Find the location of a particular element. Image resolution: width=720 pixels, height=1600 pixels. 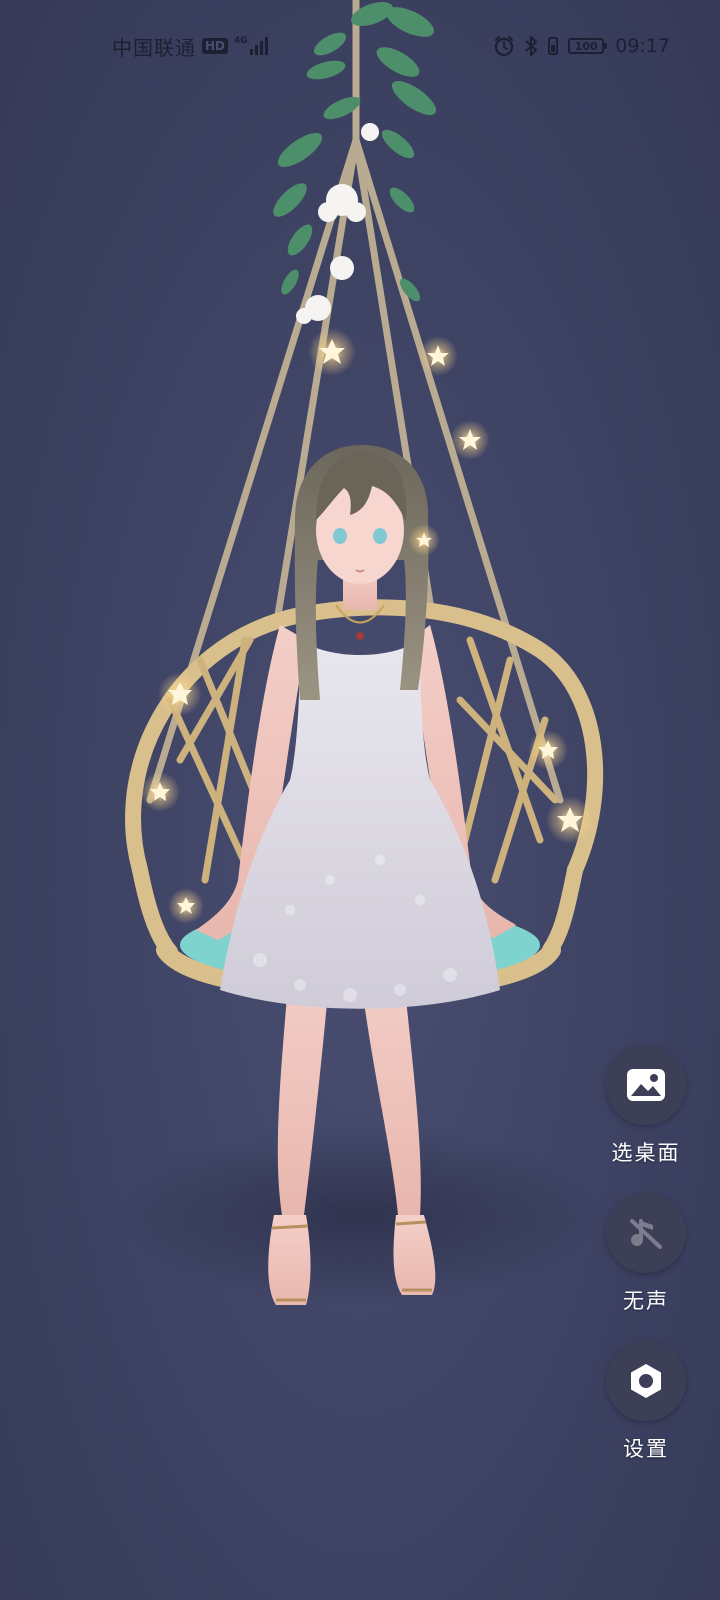

settings-label: 设置 is located at coordinates (646, 1449).